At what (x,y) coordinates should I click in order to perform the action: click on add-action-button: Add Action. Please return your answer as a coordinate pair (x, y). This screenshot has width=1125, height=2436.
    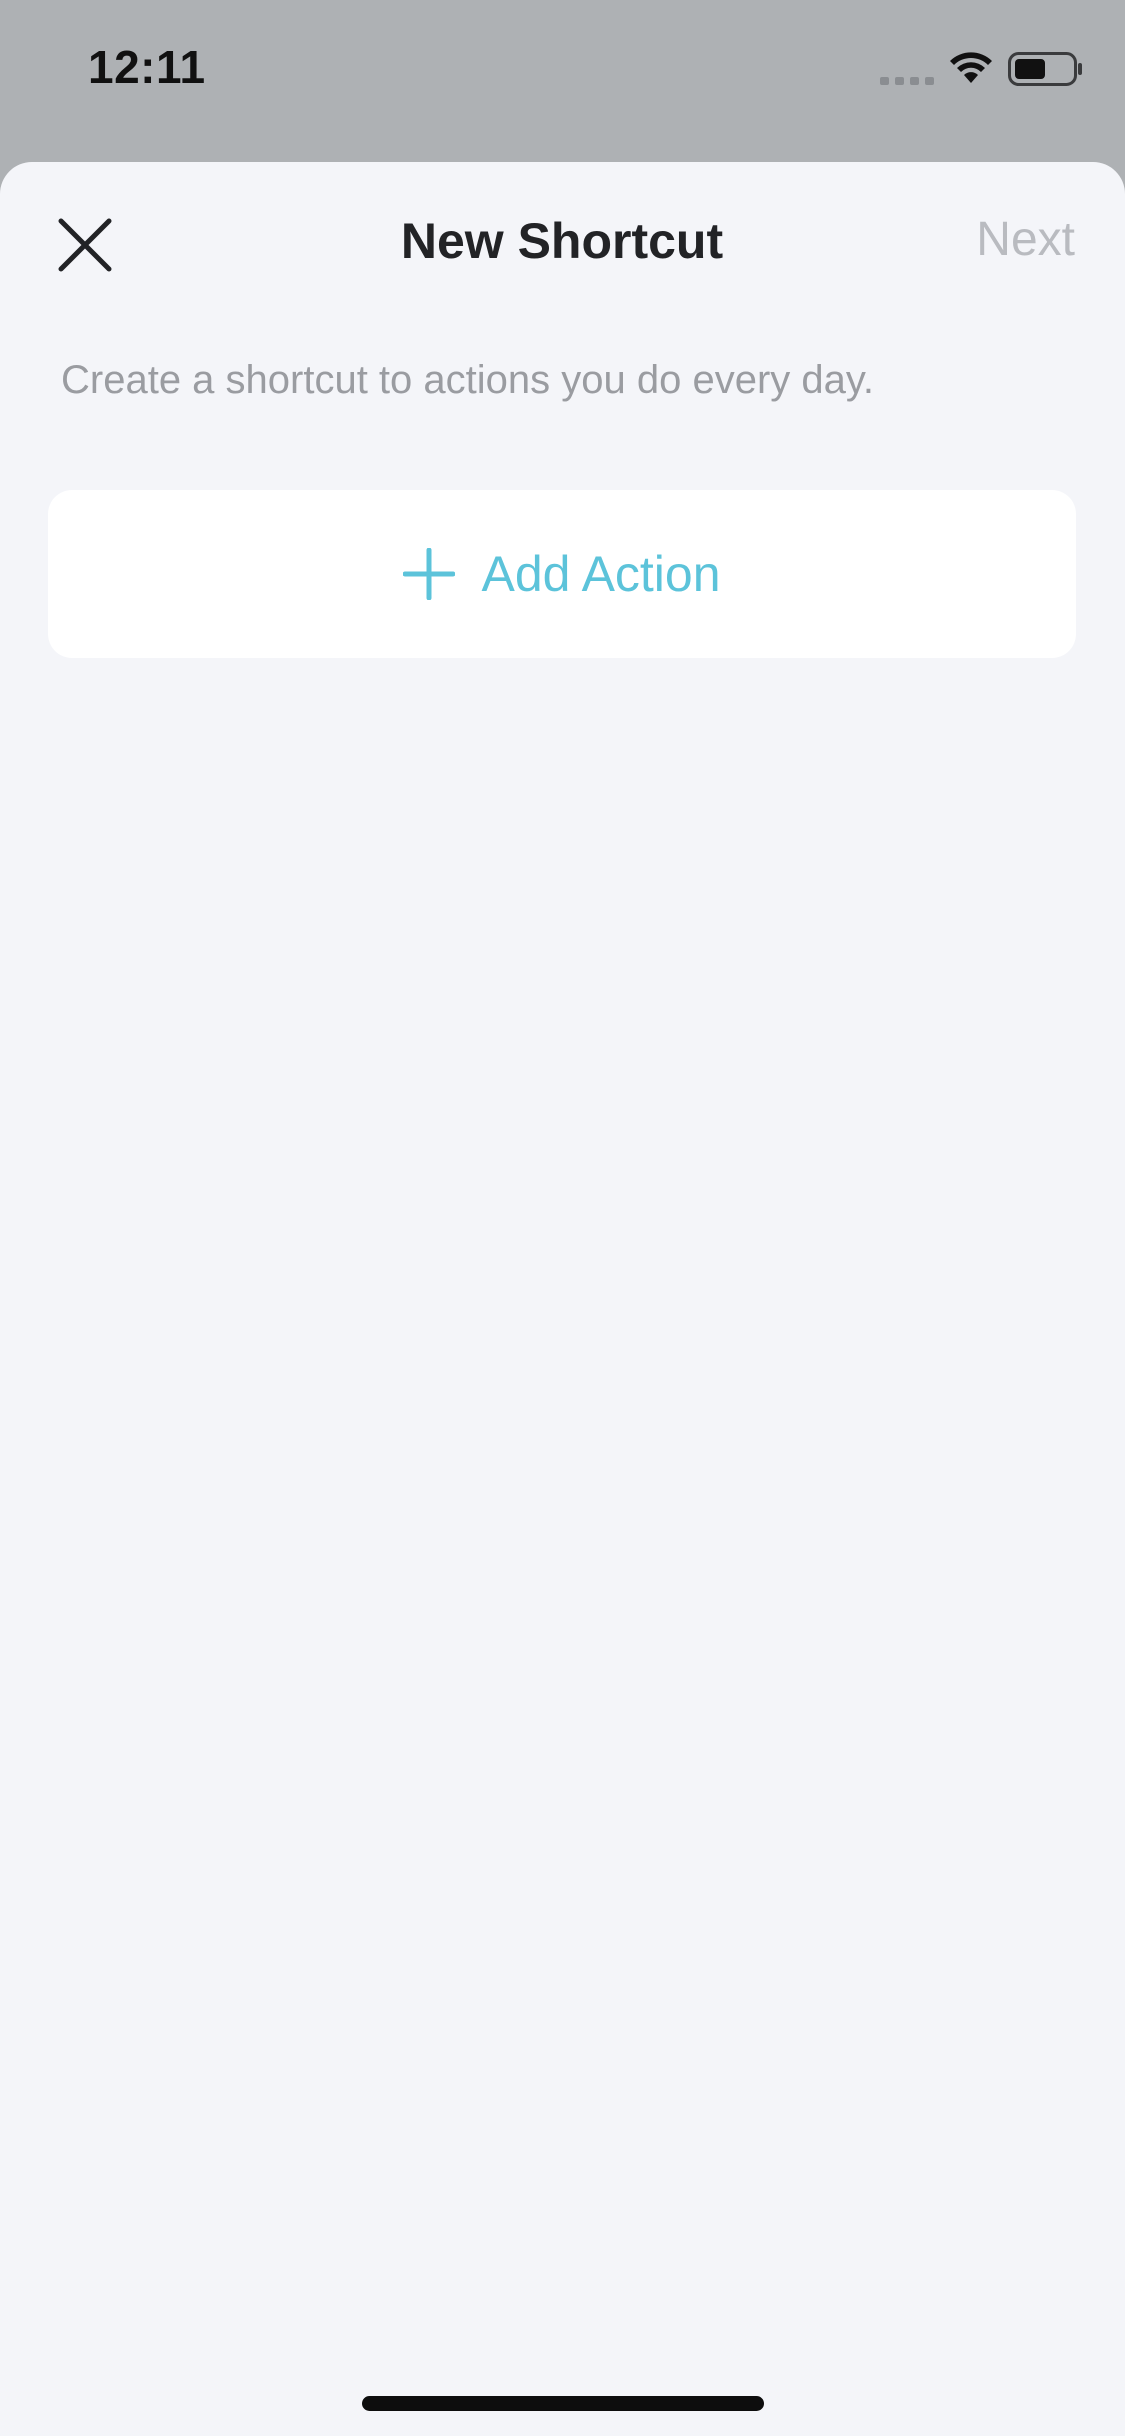
    Looking at the image, I should click on (562, 574).